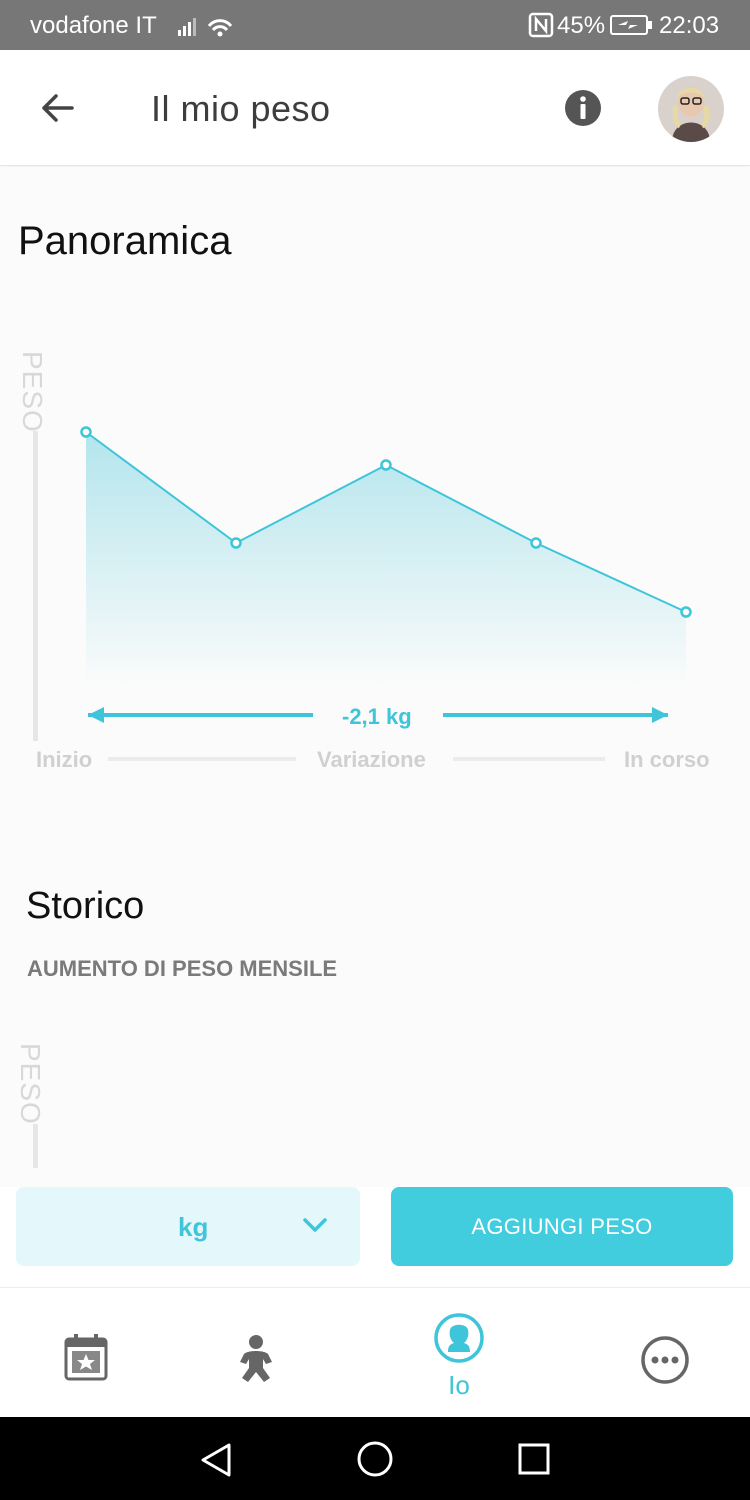  I want to click on system-nav-bar, so click(375, 1458).